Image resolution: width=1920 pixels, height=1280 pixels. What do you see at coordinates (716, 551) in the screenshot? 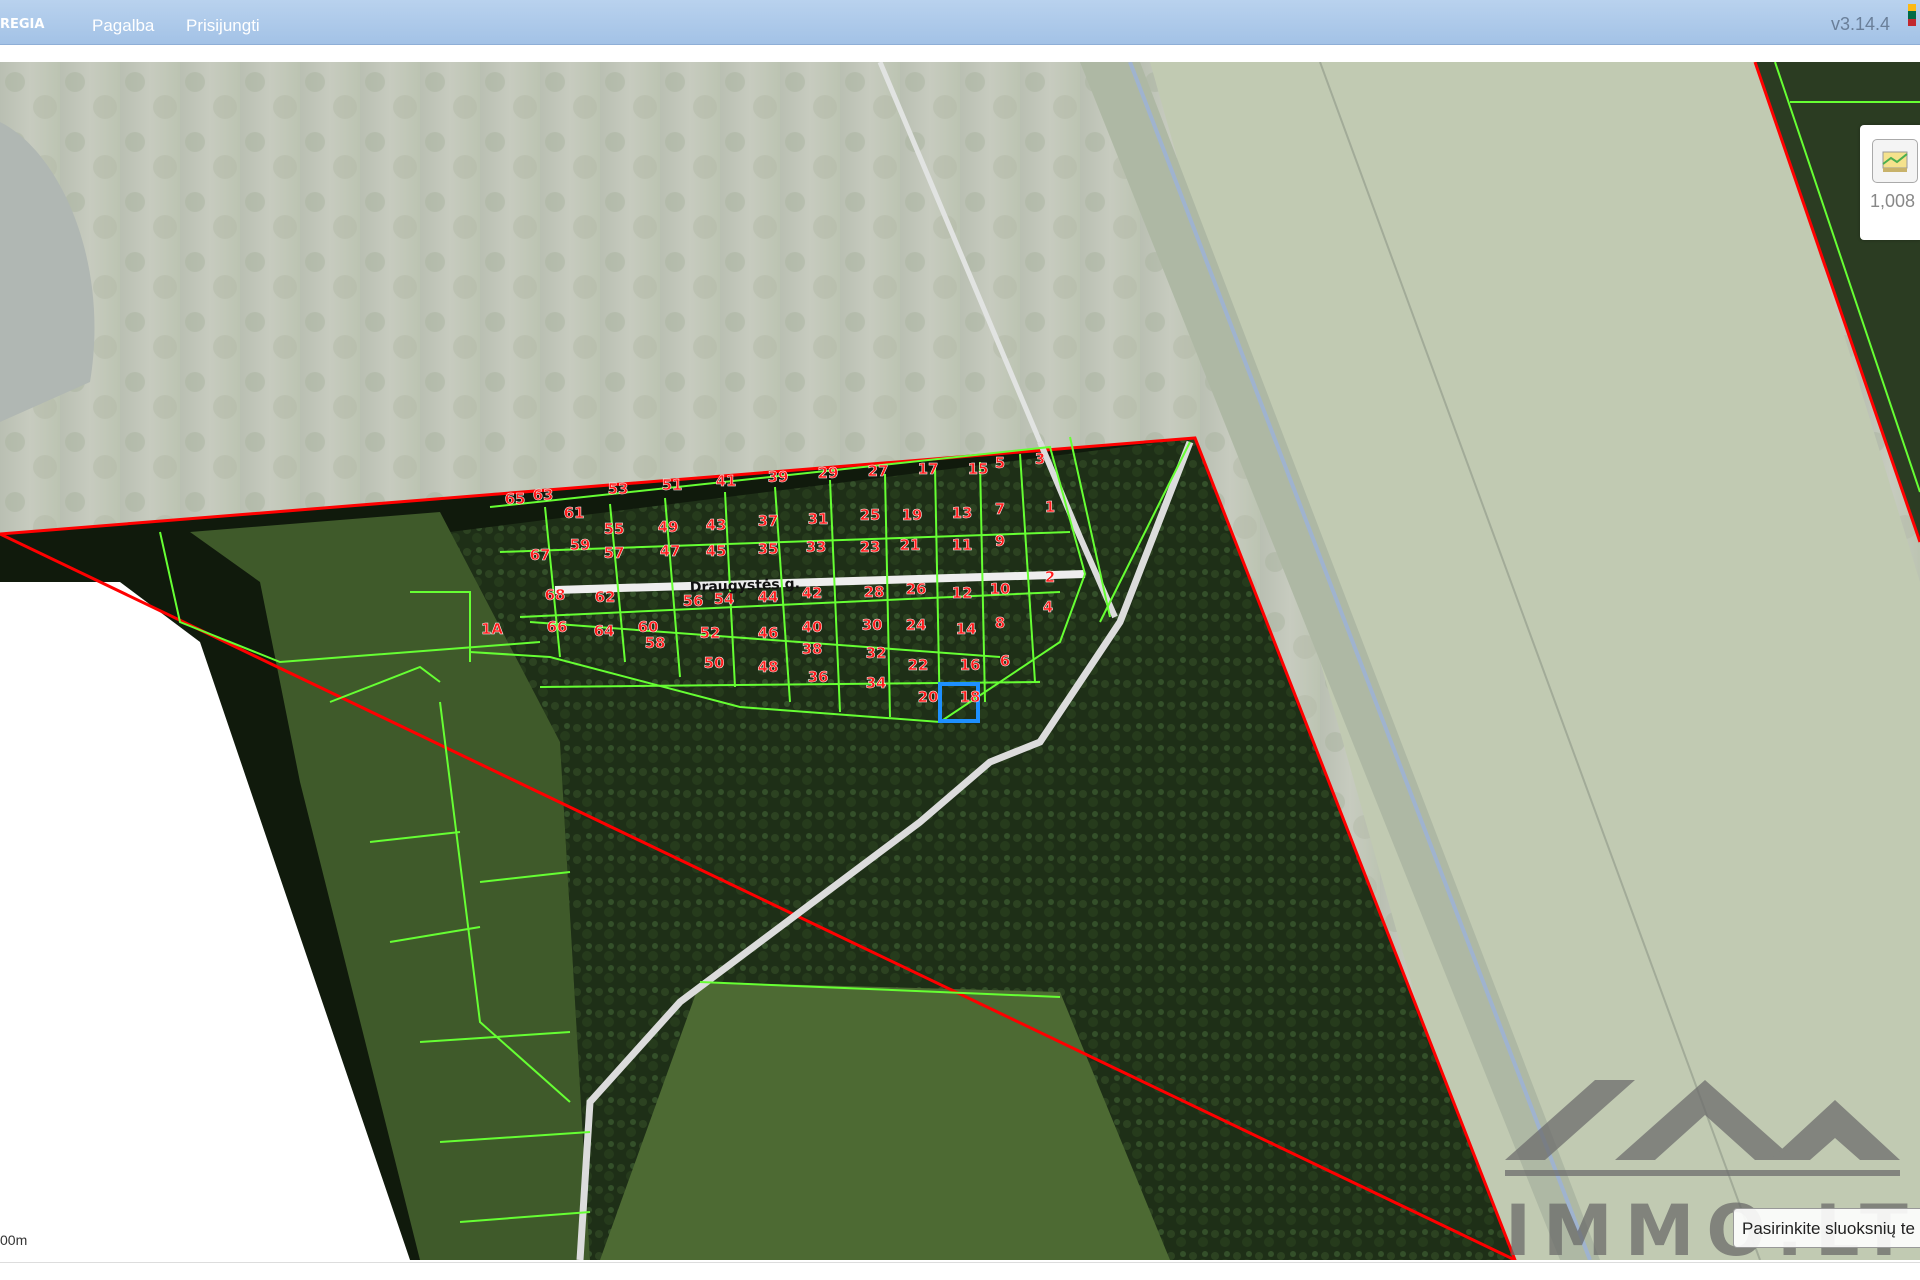
I see `parcel-label-45: 45` at bounding box center [716, 551].